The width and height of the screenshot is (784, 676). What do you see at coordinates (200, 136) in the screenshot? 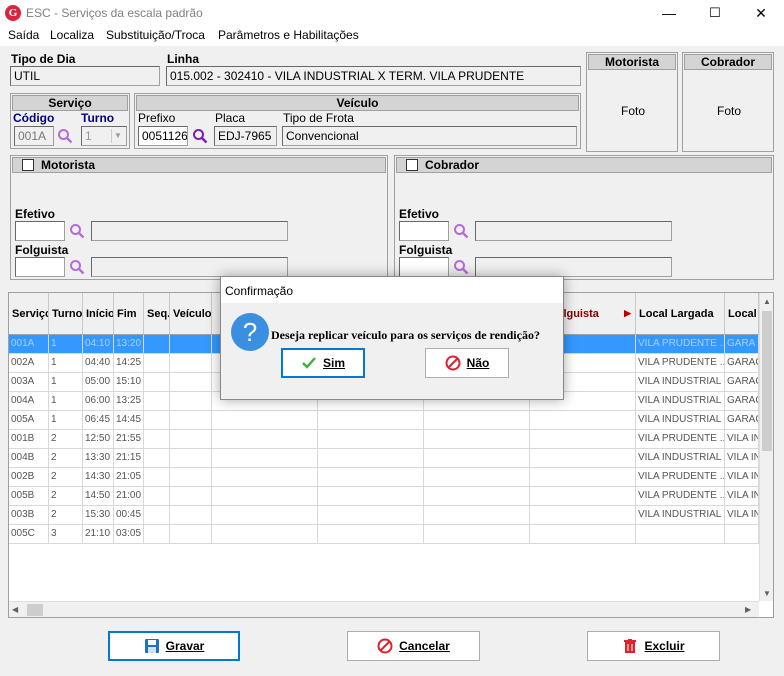
I see `prefixo-search-icon` at bounding box center [200, 136].